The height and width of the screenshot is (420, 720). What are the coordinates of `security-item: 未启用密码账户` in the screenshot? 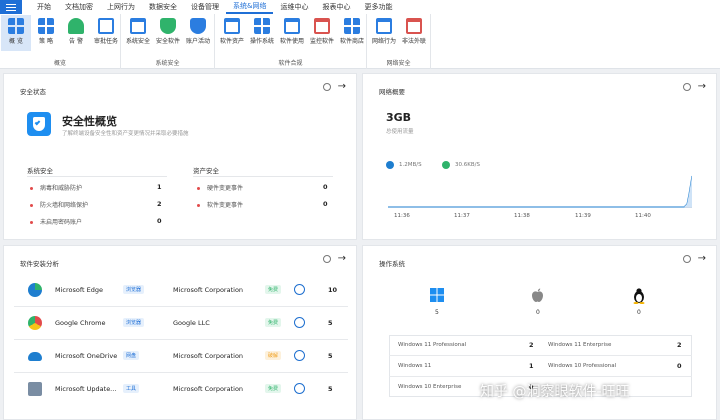 It's located at (56, 221).